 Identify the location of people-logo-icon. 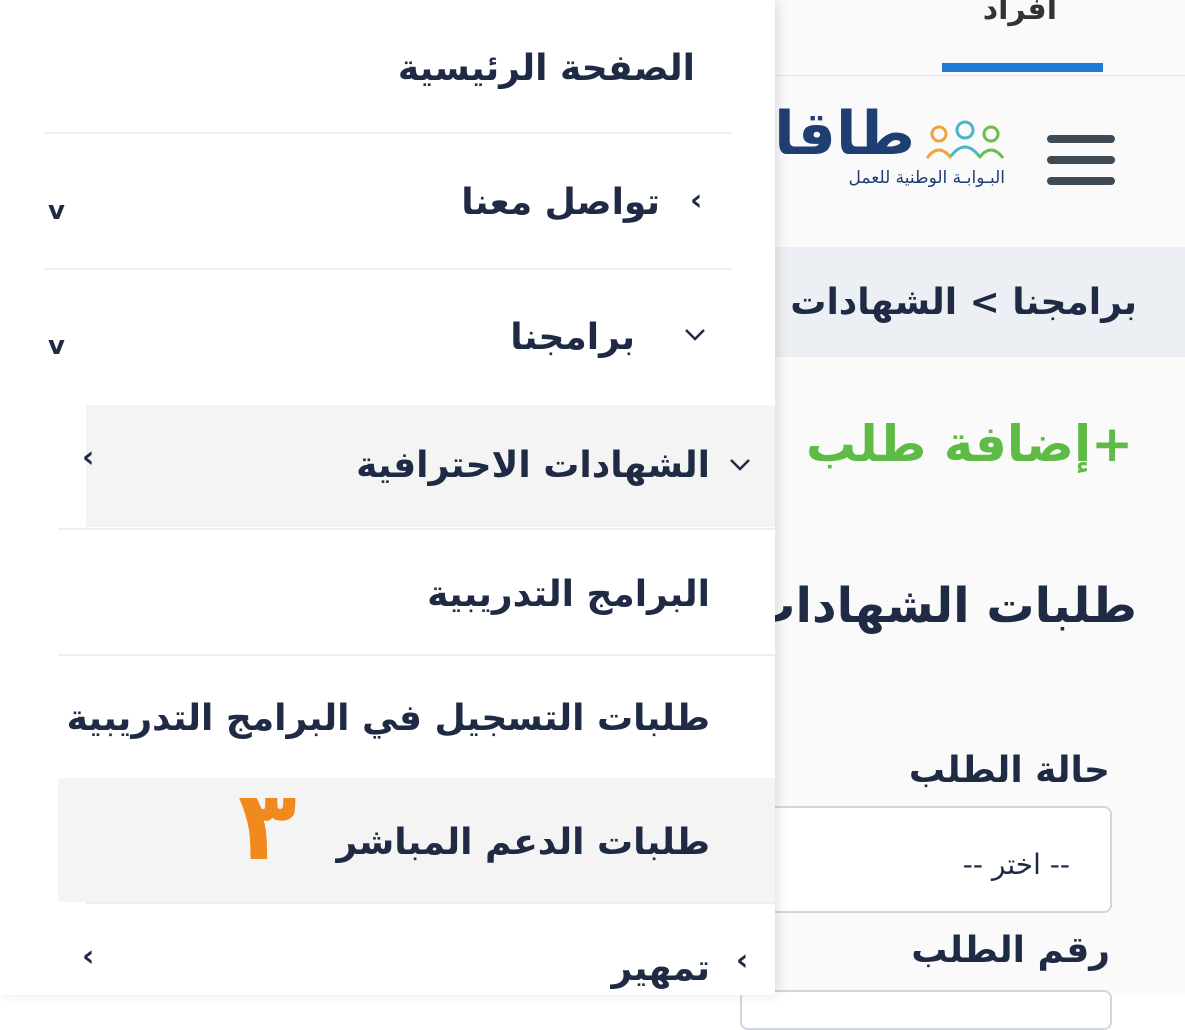
(965, 139).